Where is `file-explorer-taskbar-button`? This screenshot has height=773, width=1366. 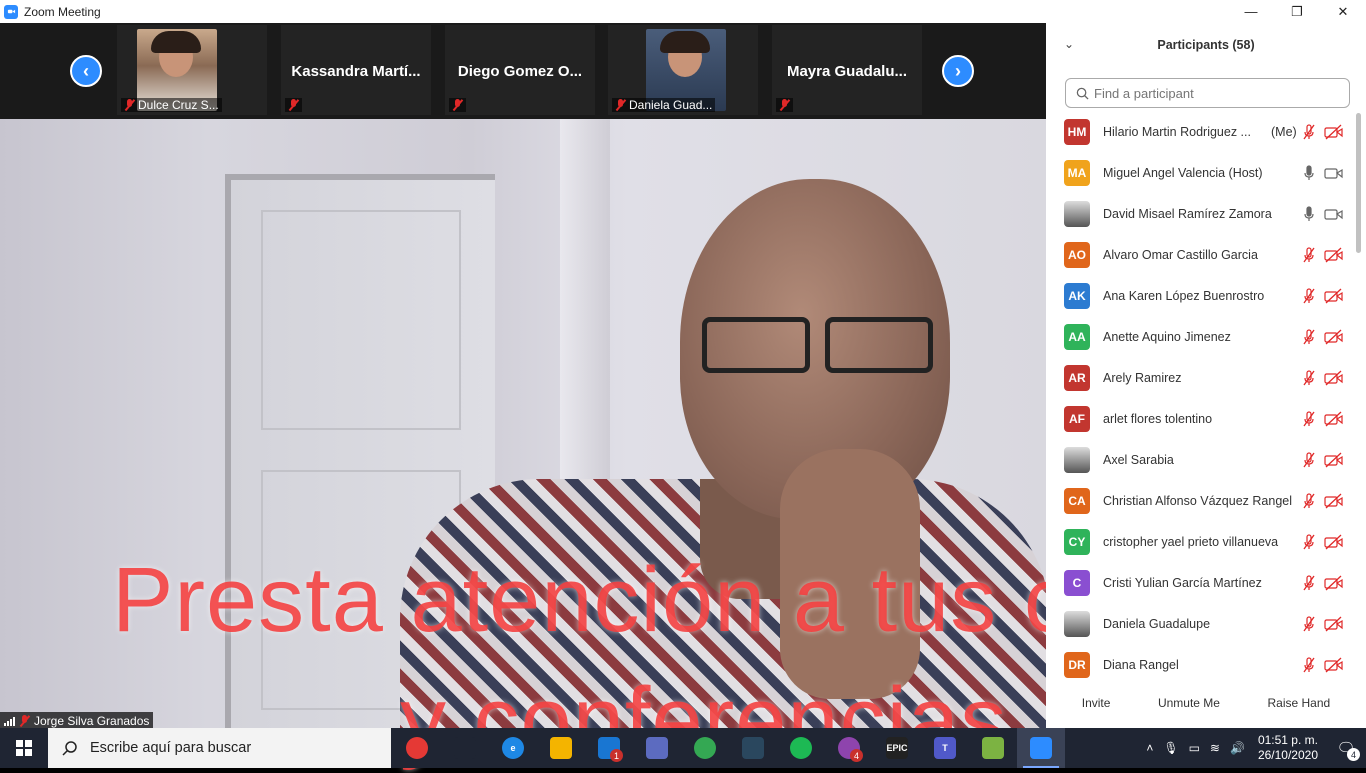
file-explorer-taskbar-button is located at coordinates (561, 748).